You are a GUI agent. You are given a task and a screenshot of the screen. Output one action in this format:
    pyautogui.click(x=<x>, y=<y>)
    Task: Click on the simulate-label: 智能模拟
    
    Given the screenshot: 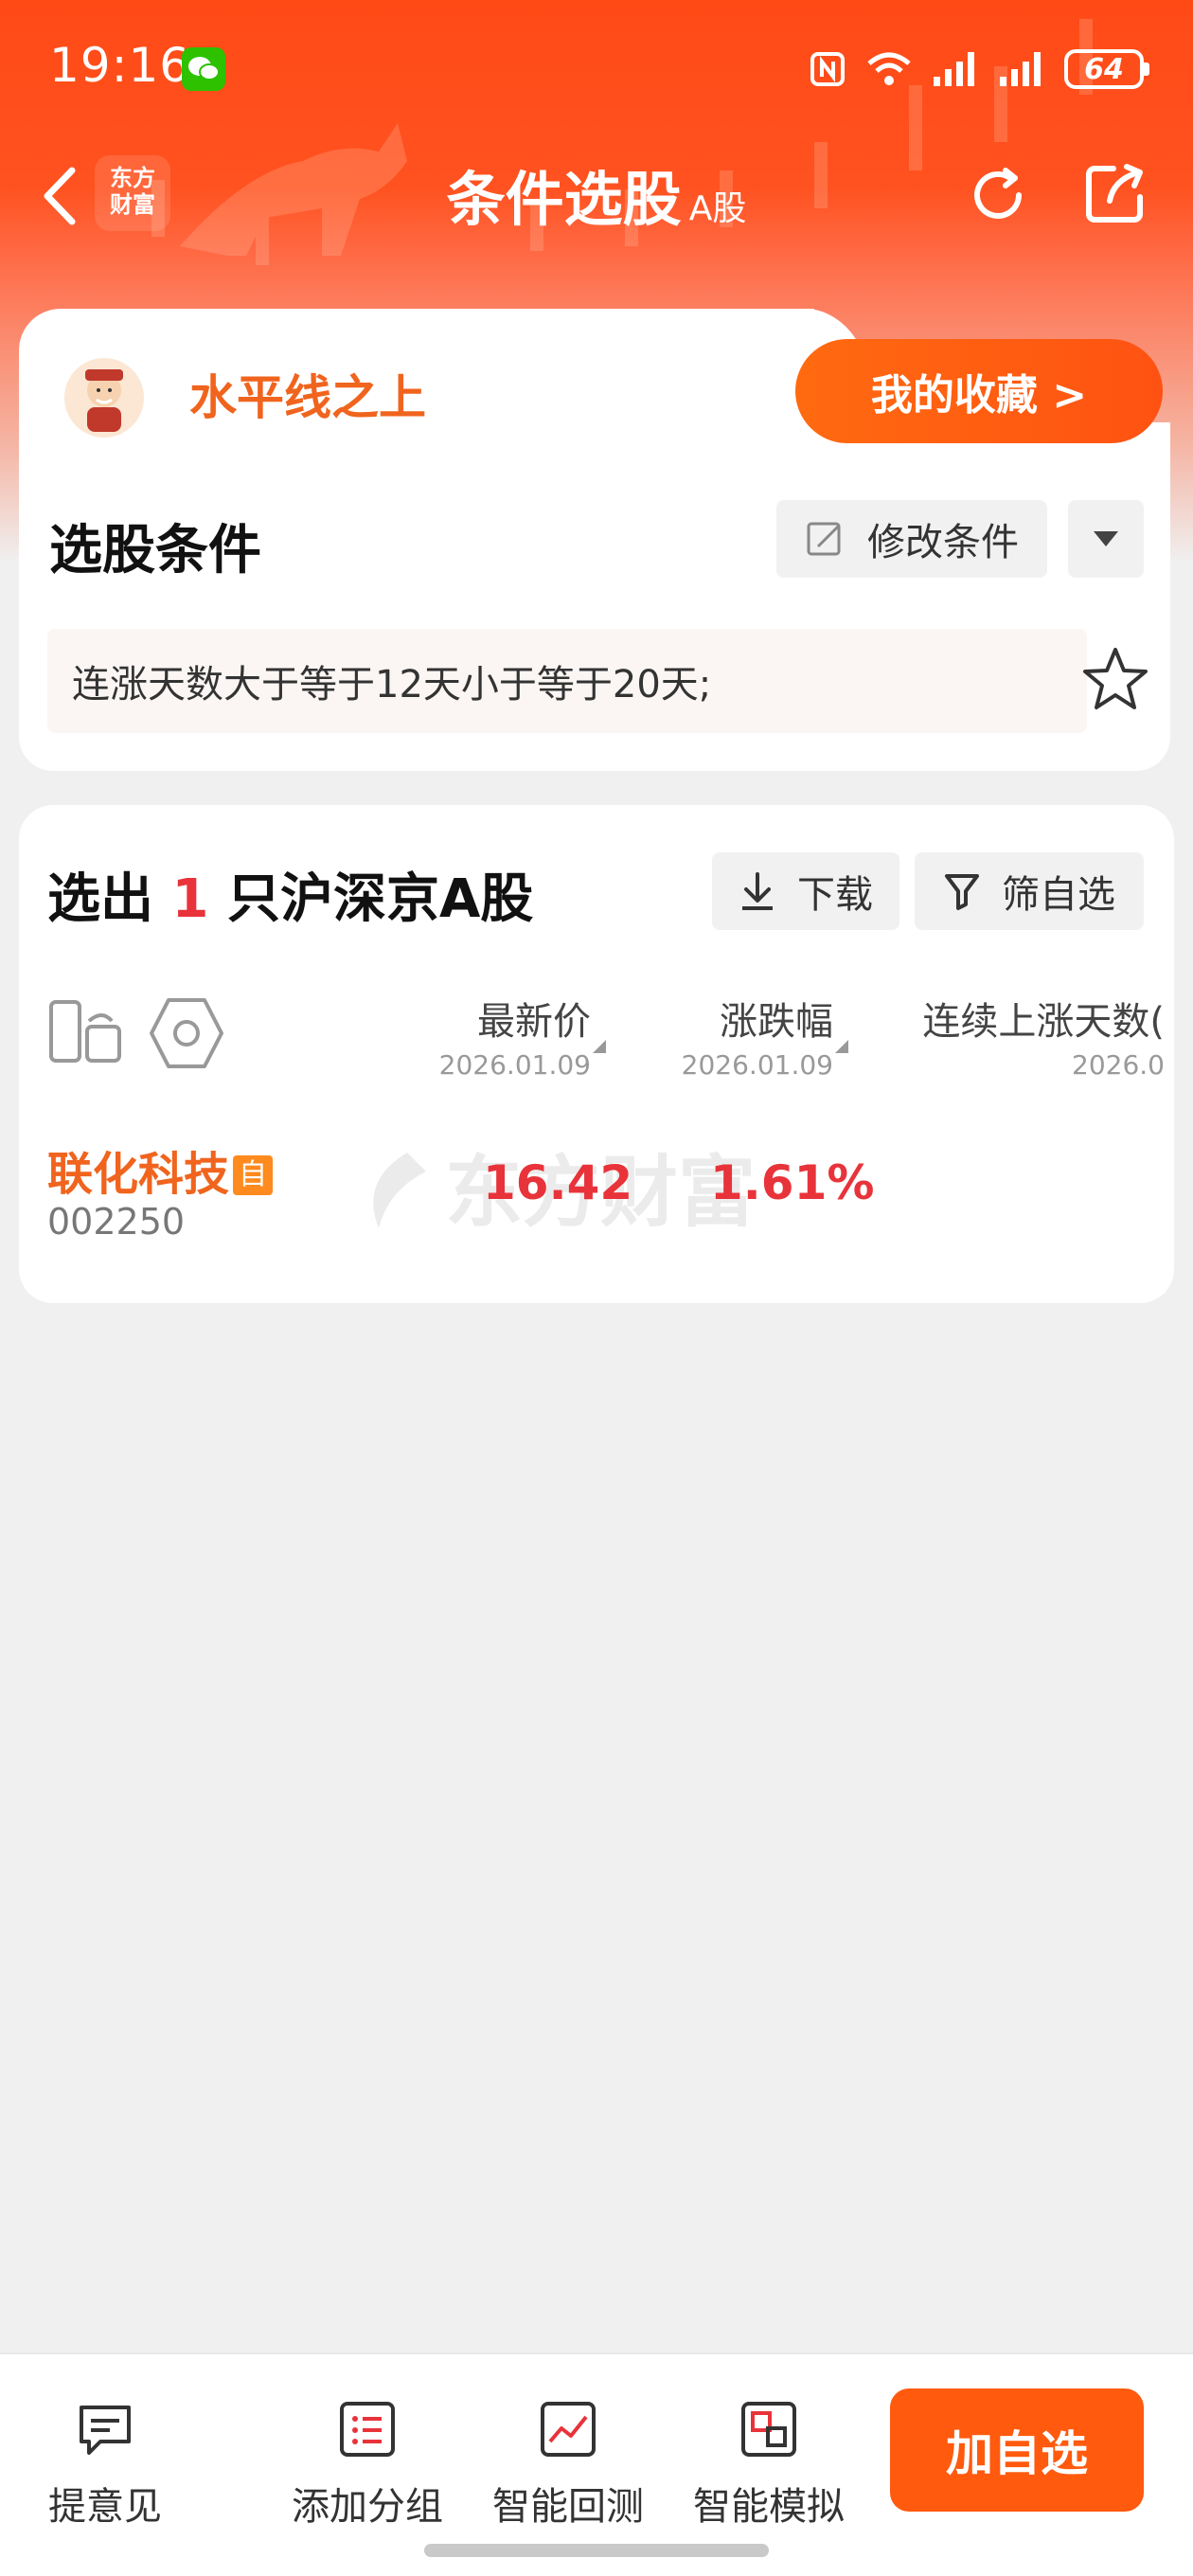 What is the action you would take?
    pyautogui.click(x=769, y=2507)
    